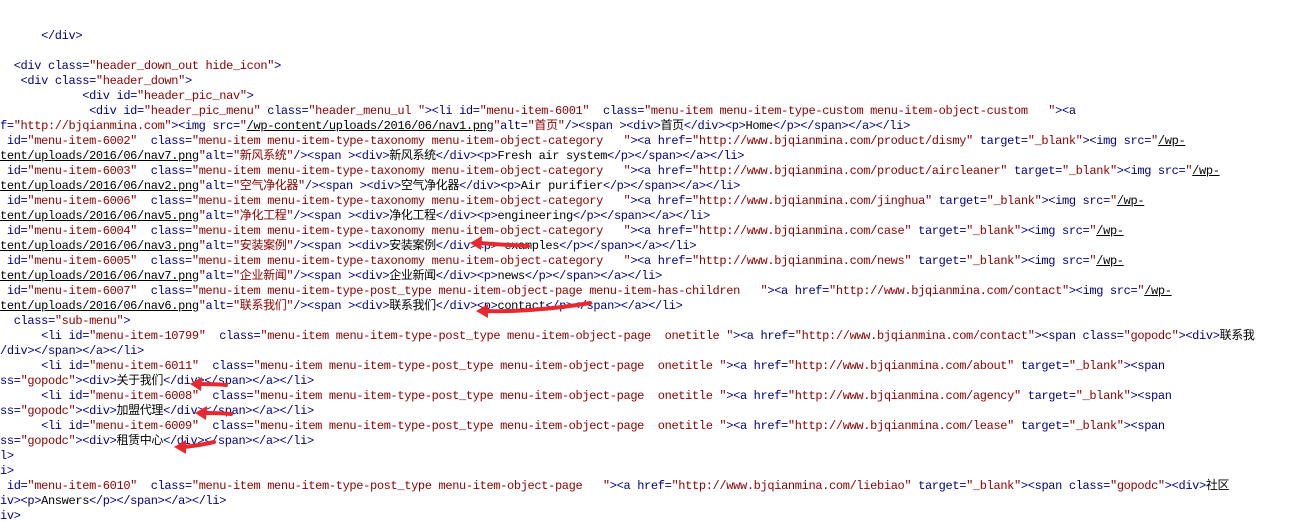 The width and height of the screenshot is (1291, 522). Describe the element at coordinates (99, 216) in the screenshot. I see `link-token: tent/uploads/2016/06/nav5.png` at that location.